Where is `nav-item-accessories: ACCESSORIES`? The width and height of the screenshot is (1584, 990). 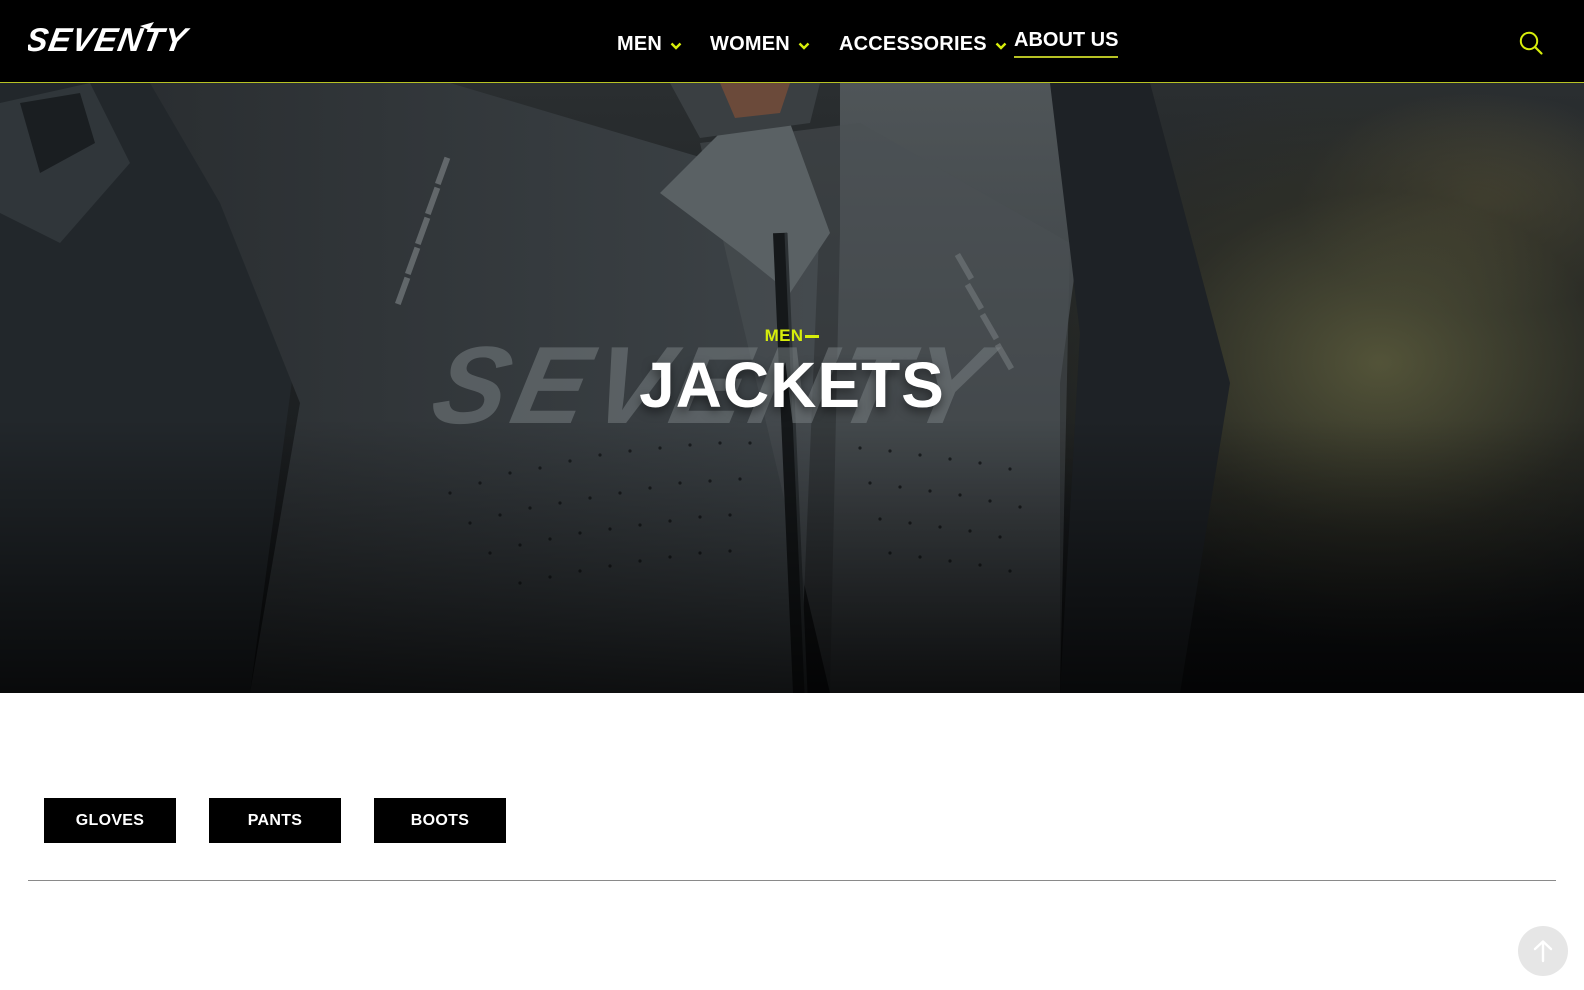
nav-item-accessories: ACCESSORIES is located at coordinates (923, 44).